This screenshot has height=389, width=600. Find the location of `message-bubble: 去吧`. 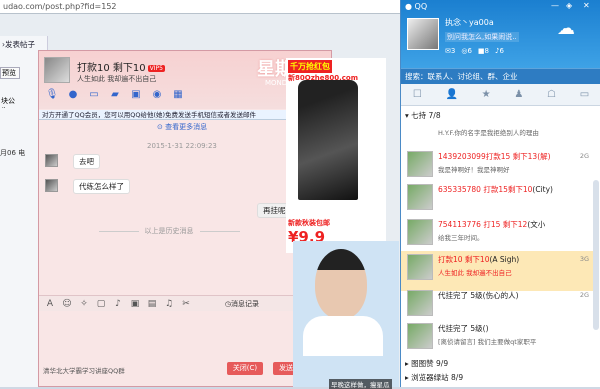

message-bubble: 去吧 is located at coordinates (86, 161).